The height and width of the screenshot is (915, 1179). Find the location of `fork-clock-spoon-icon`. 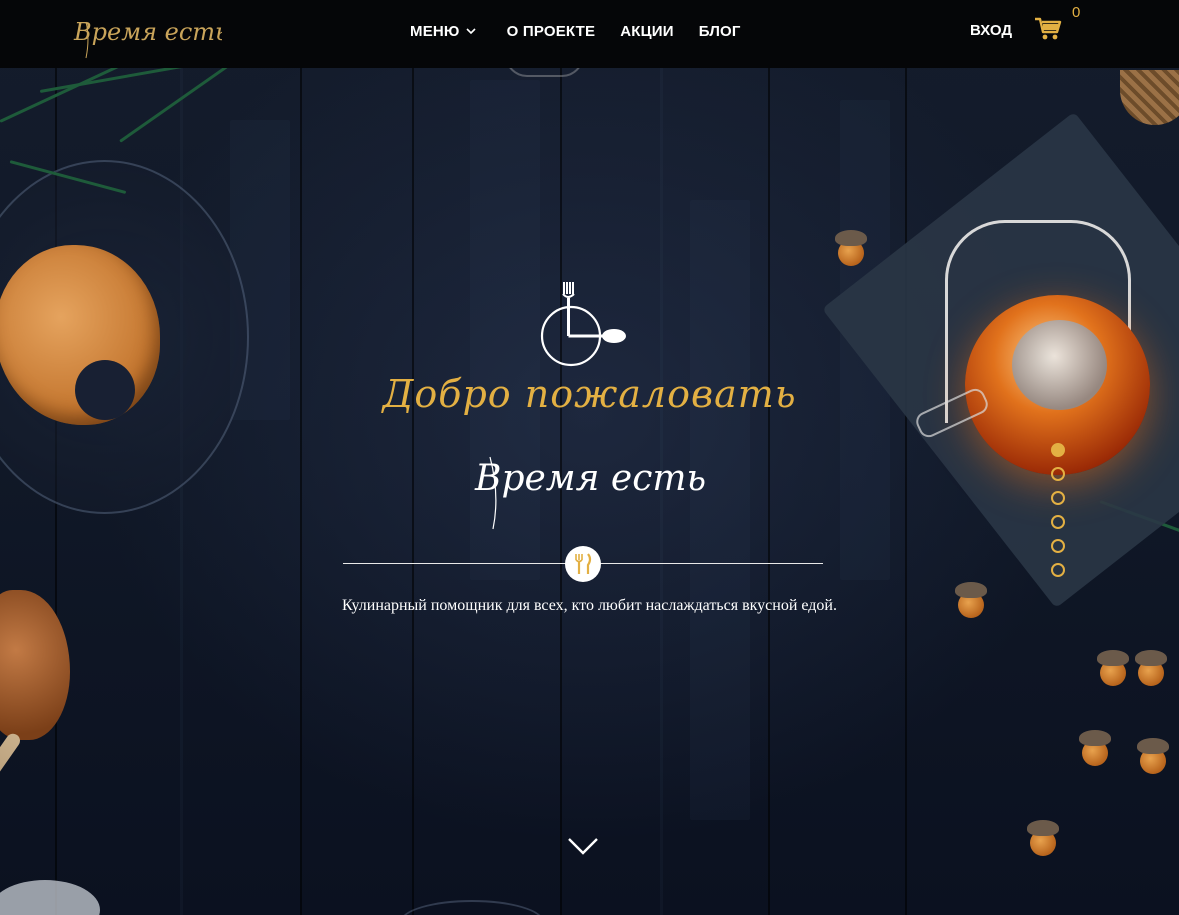

fork-clock-spoon-icon is located at coordinates (583, 324).